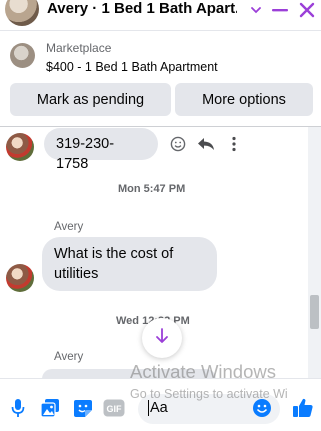 This screenshot has height=431, width=321. I want to click on listing-source-label: Marketplace, so click(79, 48).